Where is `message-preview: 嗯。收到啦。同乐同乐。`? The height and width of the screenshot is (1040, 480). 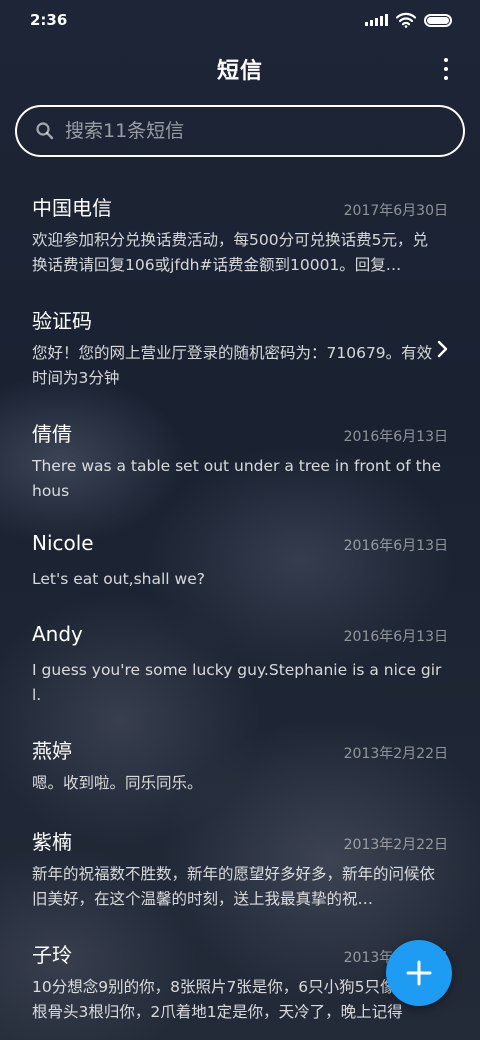 message-preview: 嗯。收到啦。同乐同乐。 is located at coordinates (117, 783).